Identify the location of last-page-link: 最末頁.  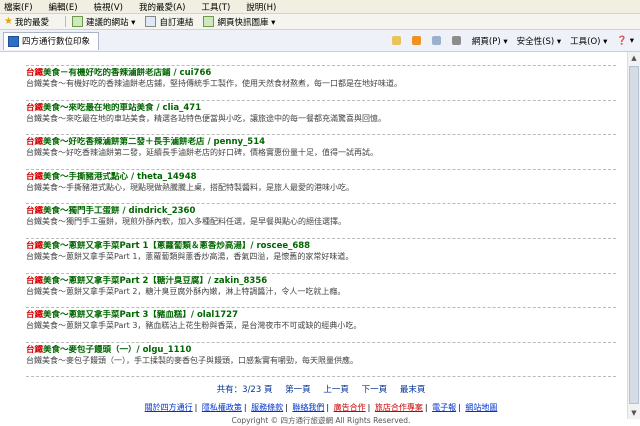
(413, 390).